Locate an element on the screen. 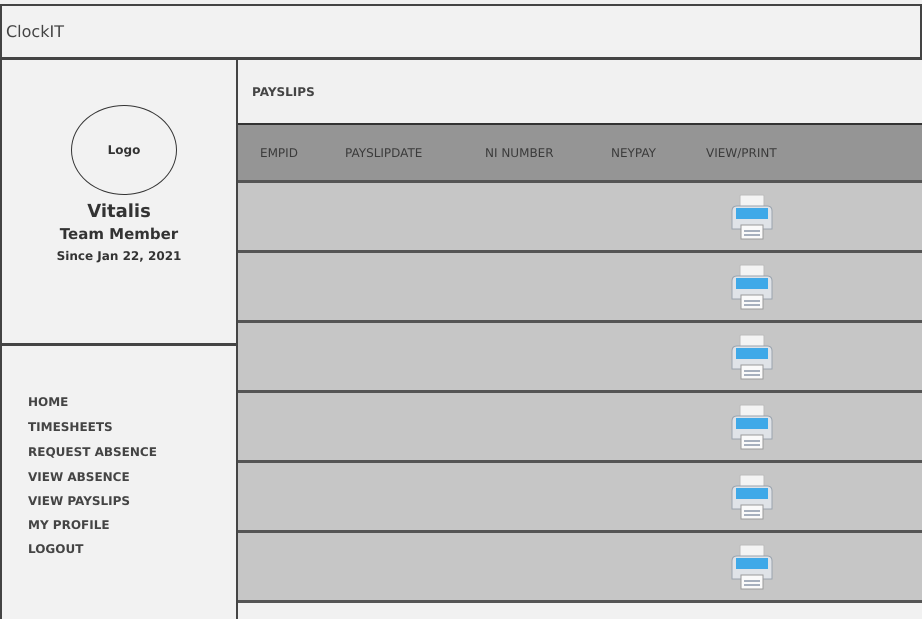 The width and height of the screenshot is (922, 619). user-role: Team Member is located at coordinates (119, 234).